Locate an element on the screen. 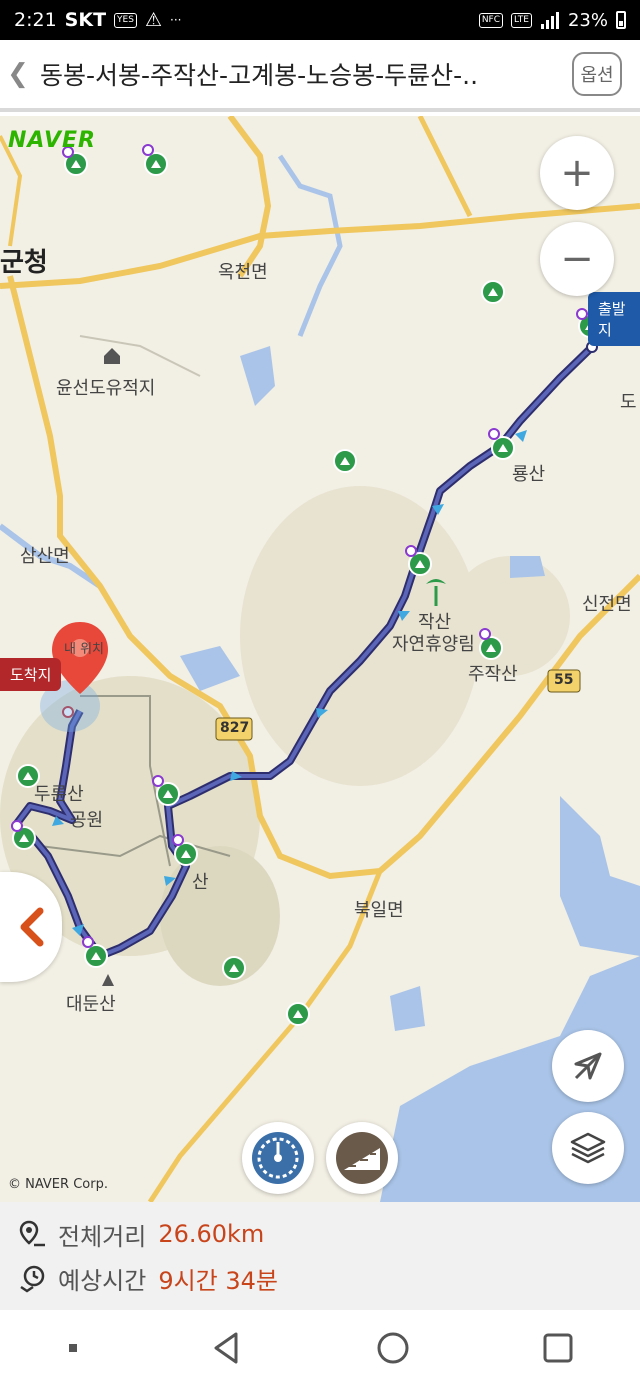 The height and width of the screenshot is (1386, 640). map-label-yunseon: 윤선도유적지 is located at coordinates (106, 388).